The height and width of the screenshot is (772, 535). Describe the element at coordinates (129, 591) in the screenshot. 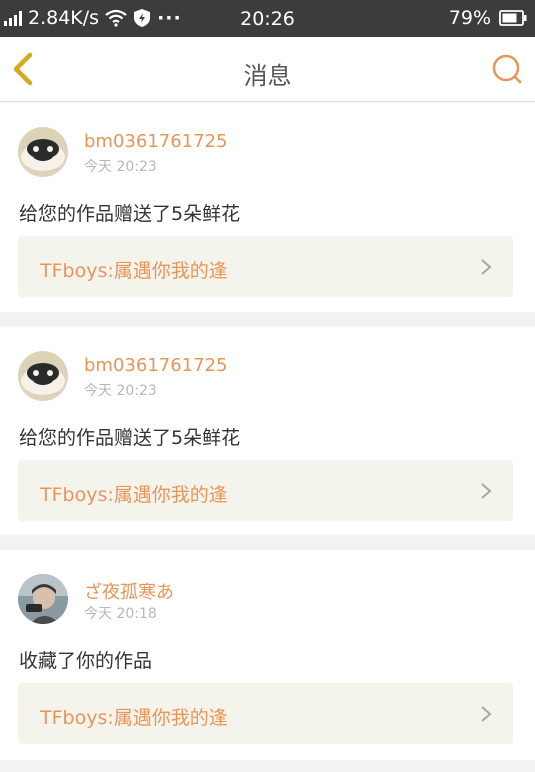

I see `username: ざ夜孤寒あ` at that location.